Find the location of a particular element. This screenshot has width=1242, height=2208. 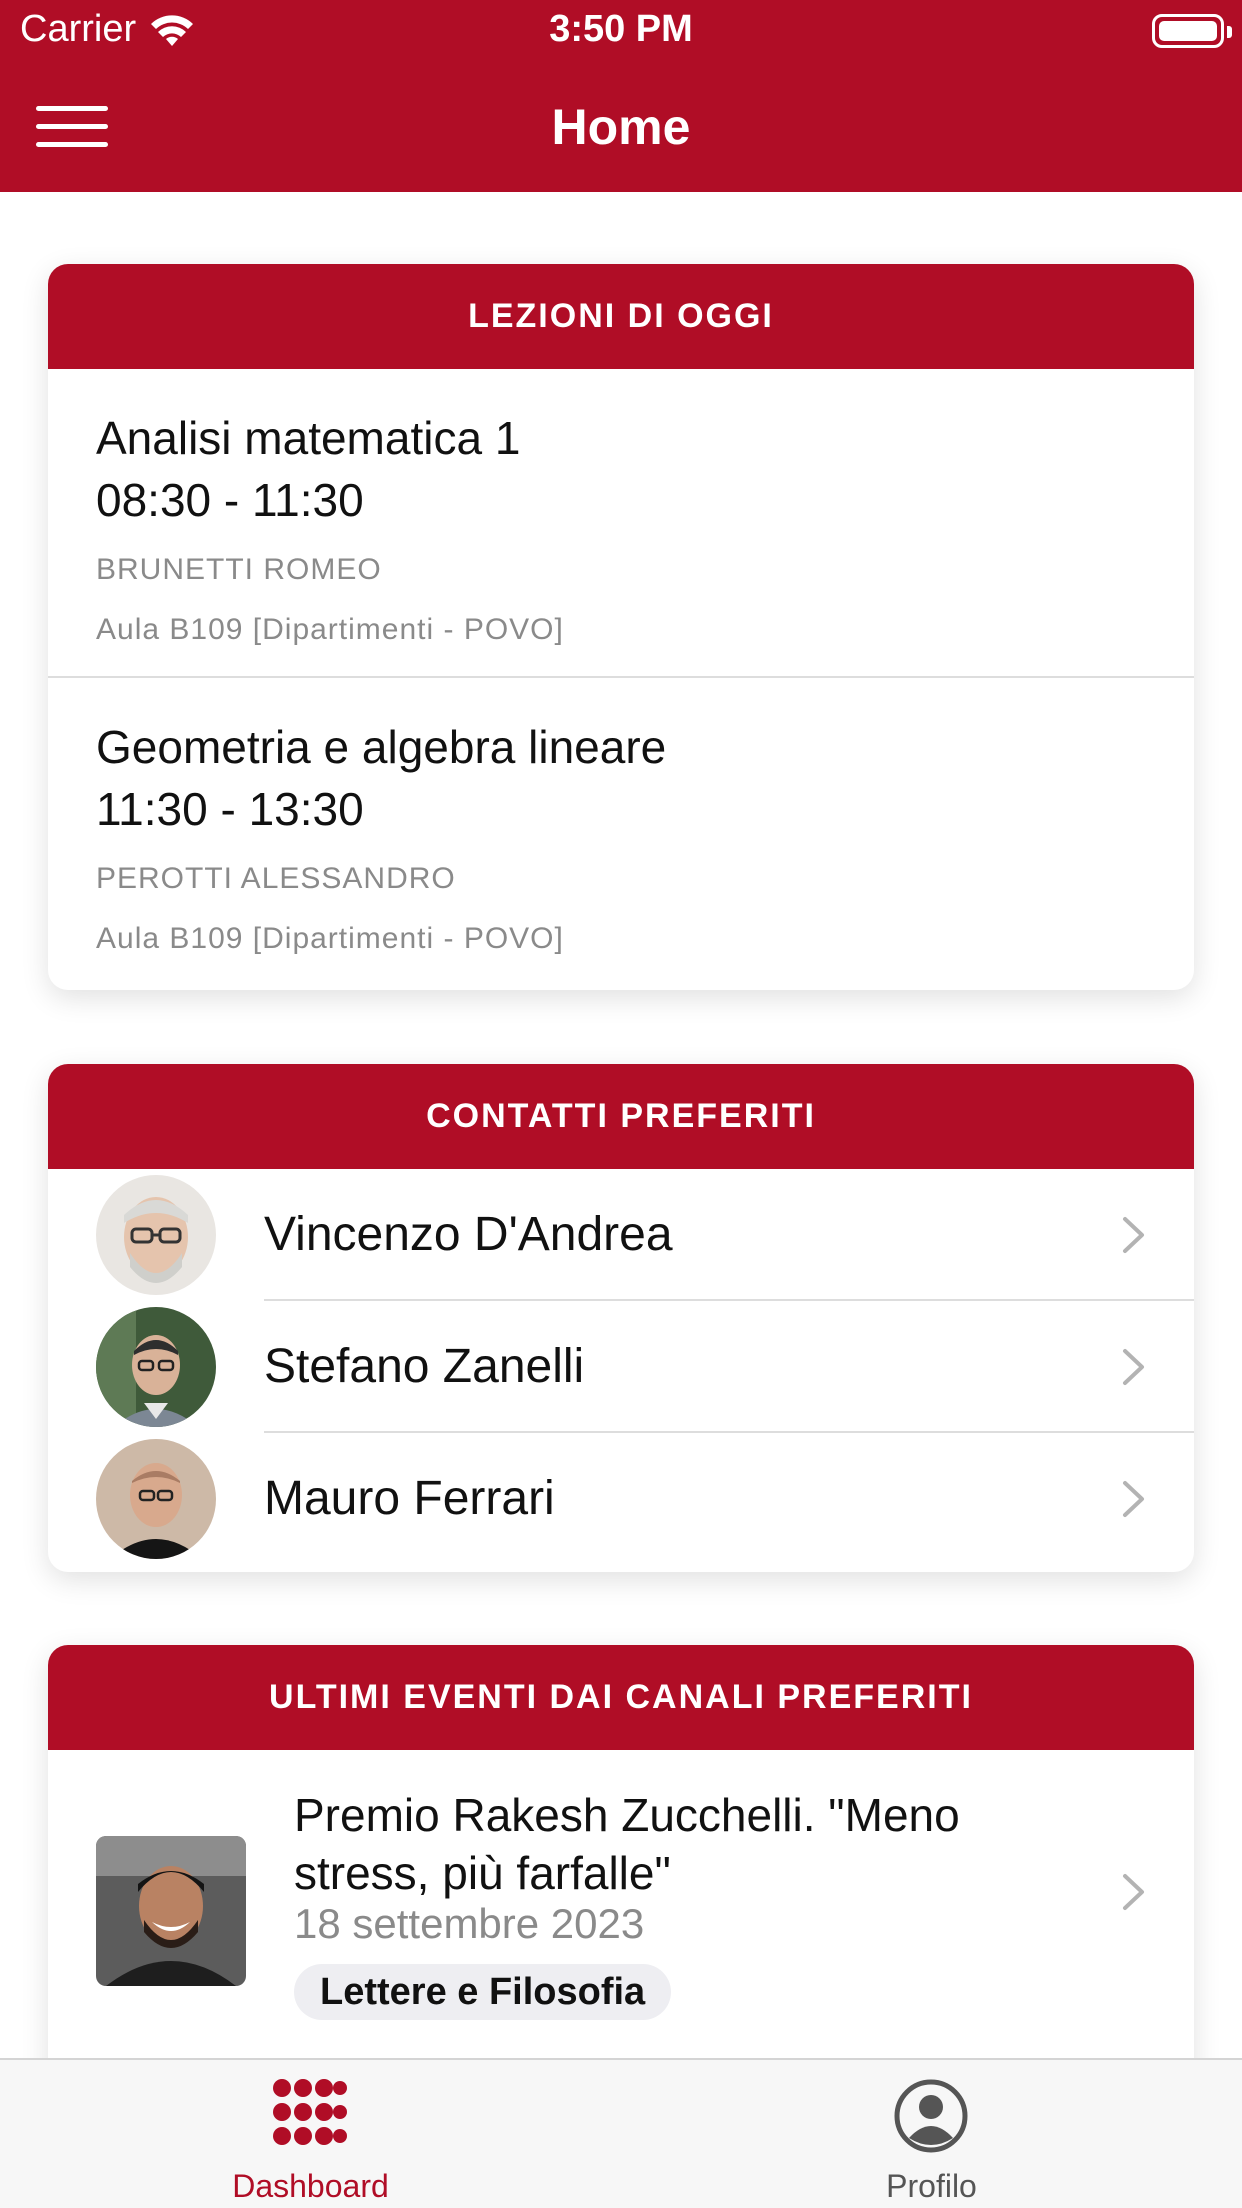

lesson-time: 08:30 - 11:30 is located at coordinates (230, 500).